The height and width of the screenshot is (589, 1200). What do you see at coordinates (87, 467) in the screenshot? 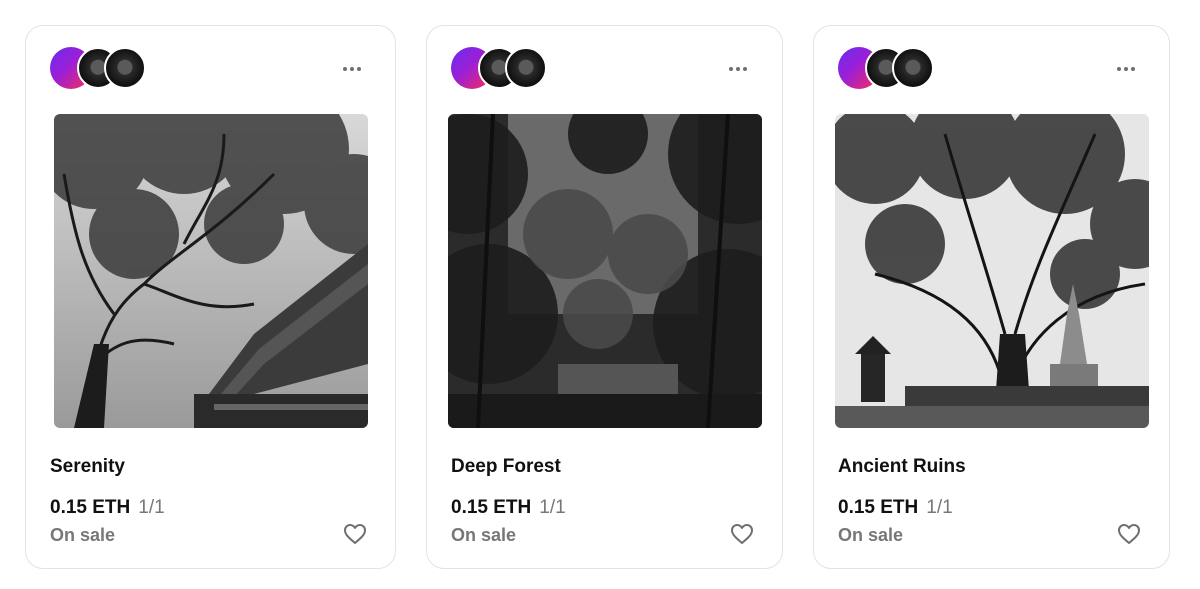
I see `artwork-title: Serenity` at bounding box center [87, 467].